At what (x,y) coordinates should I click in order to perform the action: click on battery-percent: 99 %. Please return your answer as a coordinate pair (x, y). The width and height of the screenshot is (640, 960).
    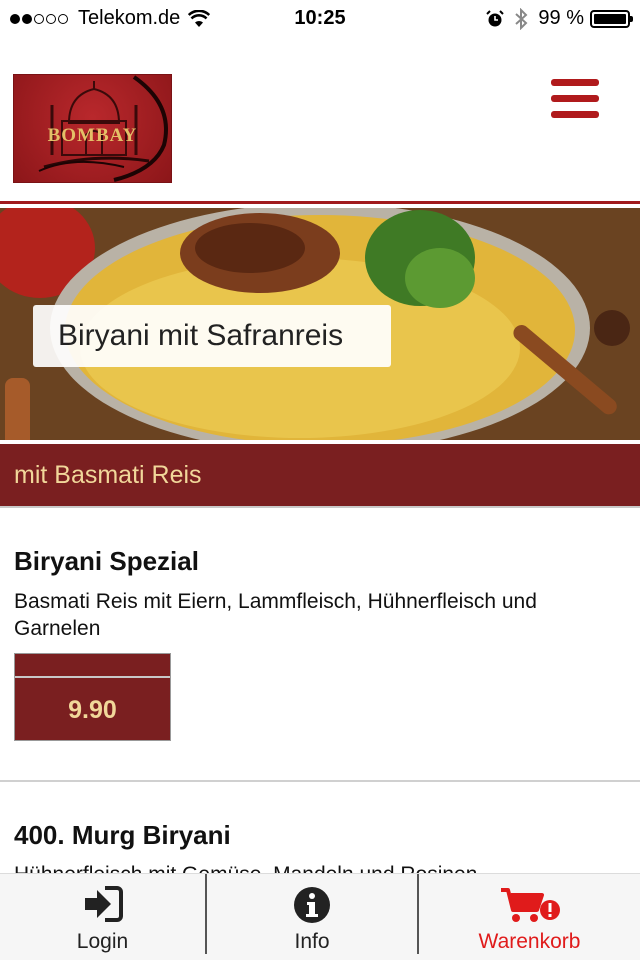
    Looking at the image, I should click on (561, 18).